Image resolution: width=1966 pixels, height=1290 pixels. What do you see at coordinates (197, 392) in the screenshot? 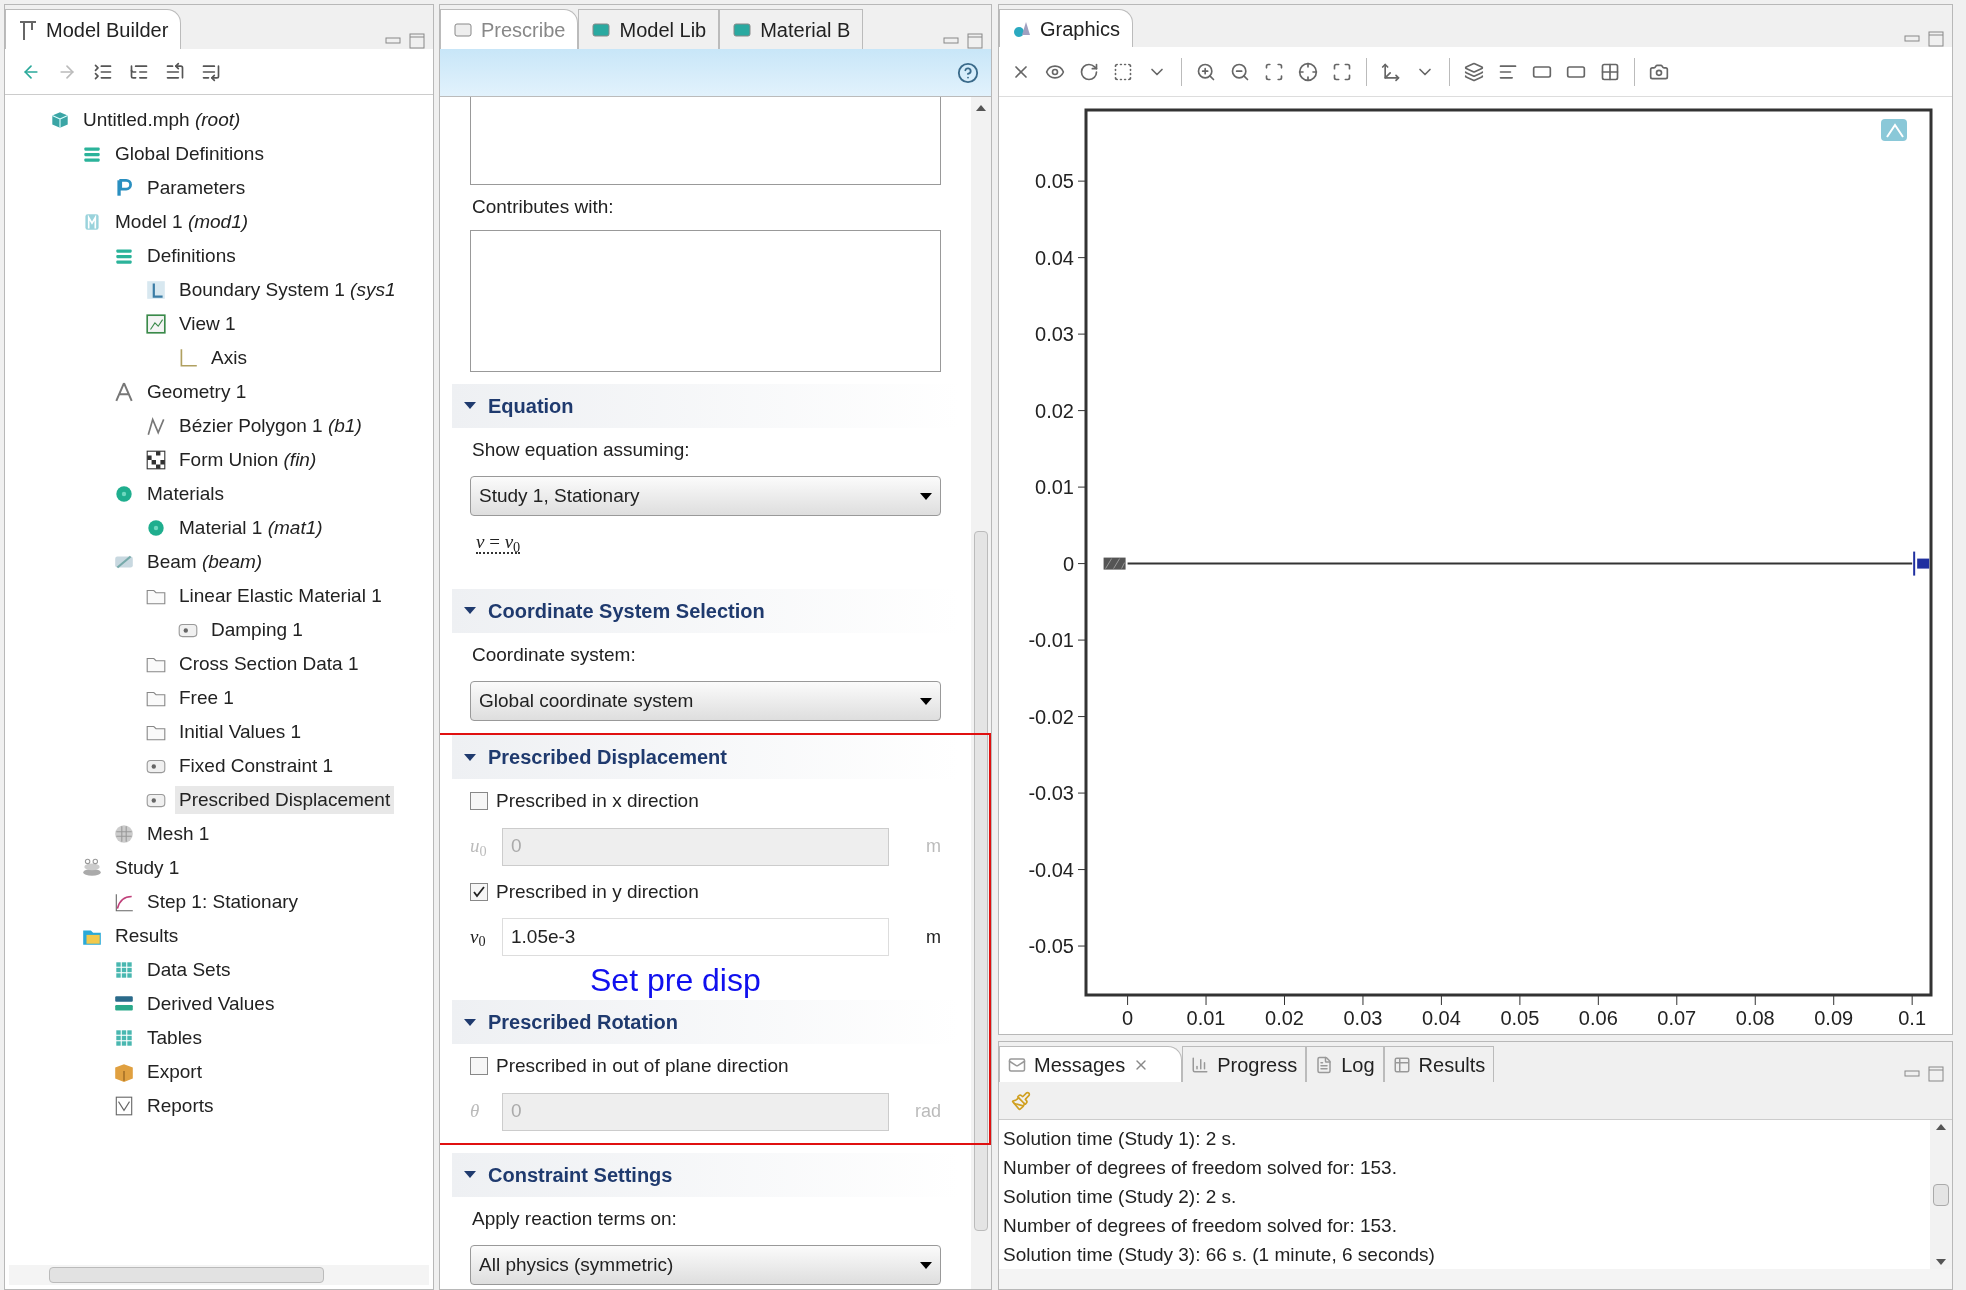
I see `tree-item: Geometry 1` at bounding box center [197, 392].